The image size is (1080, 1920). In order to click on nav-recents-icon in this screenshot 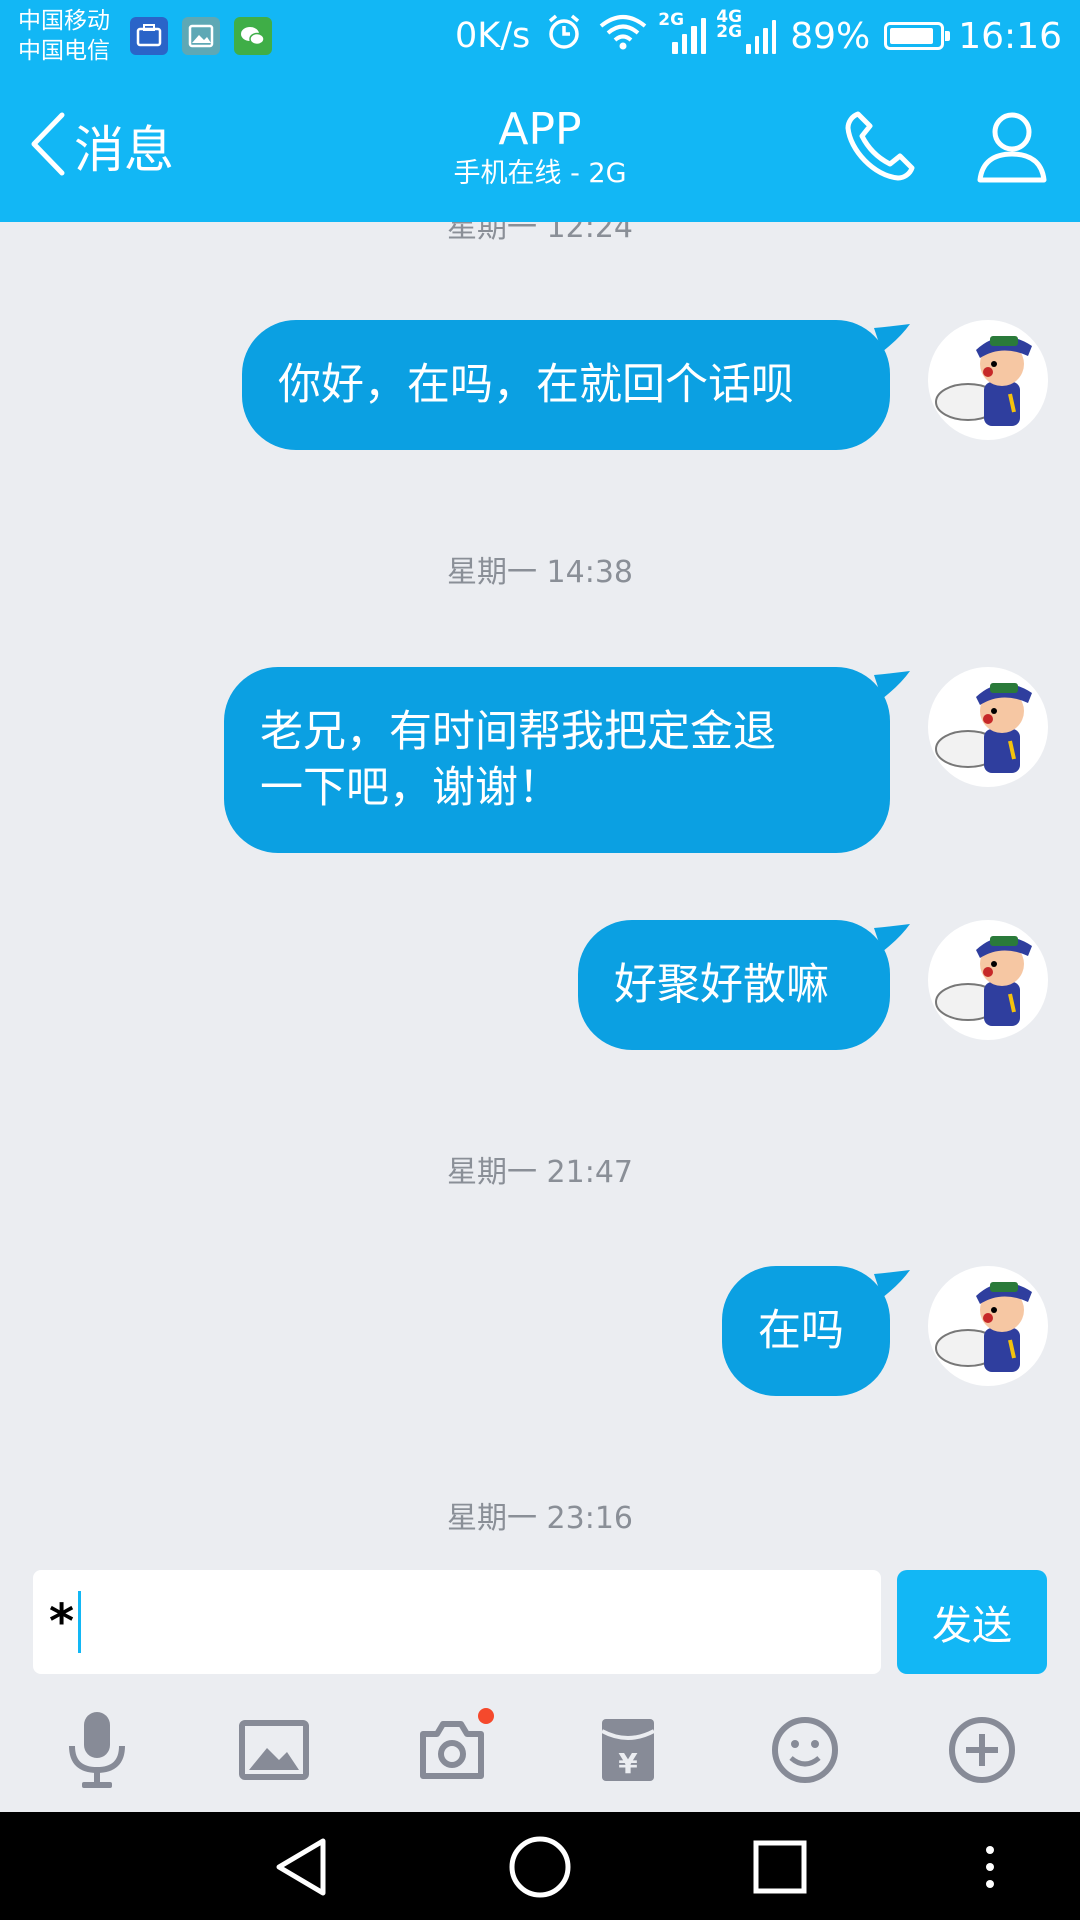, I will do `click(780, 1867)`.